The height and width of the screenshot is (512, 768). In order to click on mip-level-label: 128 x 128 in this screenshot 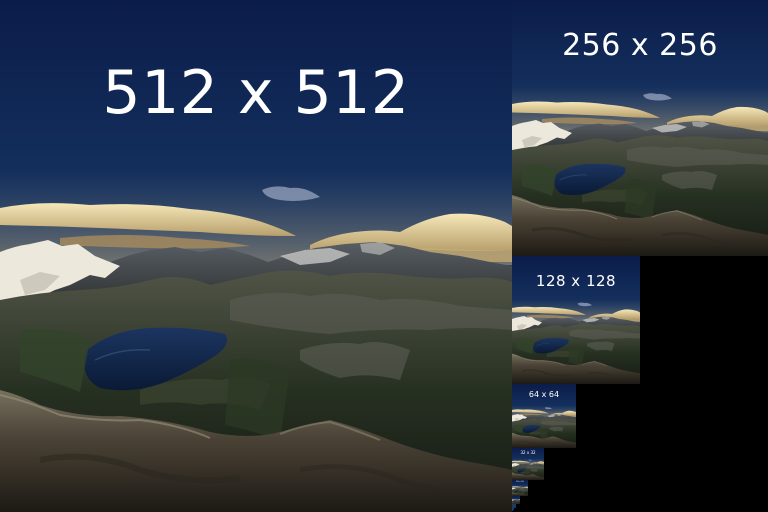, I will do `click(576, 281)`.